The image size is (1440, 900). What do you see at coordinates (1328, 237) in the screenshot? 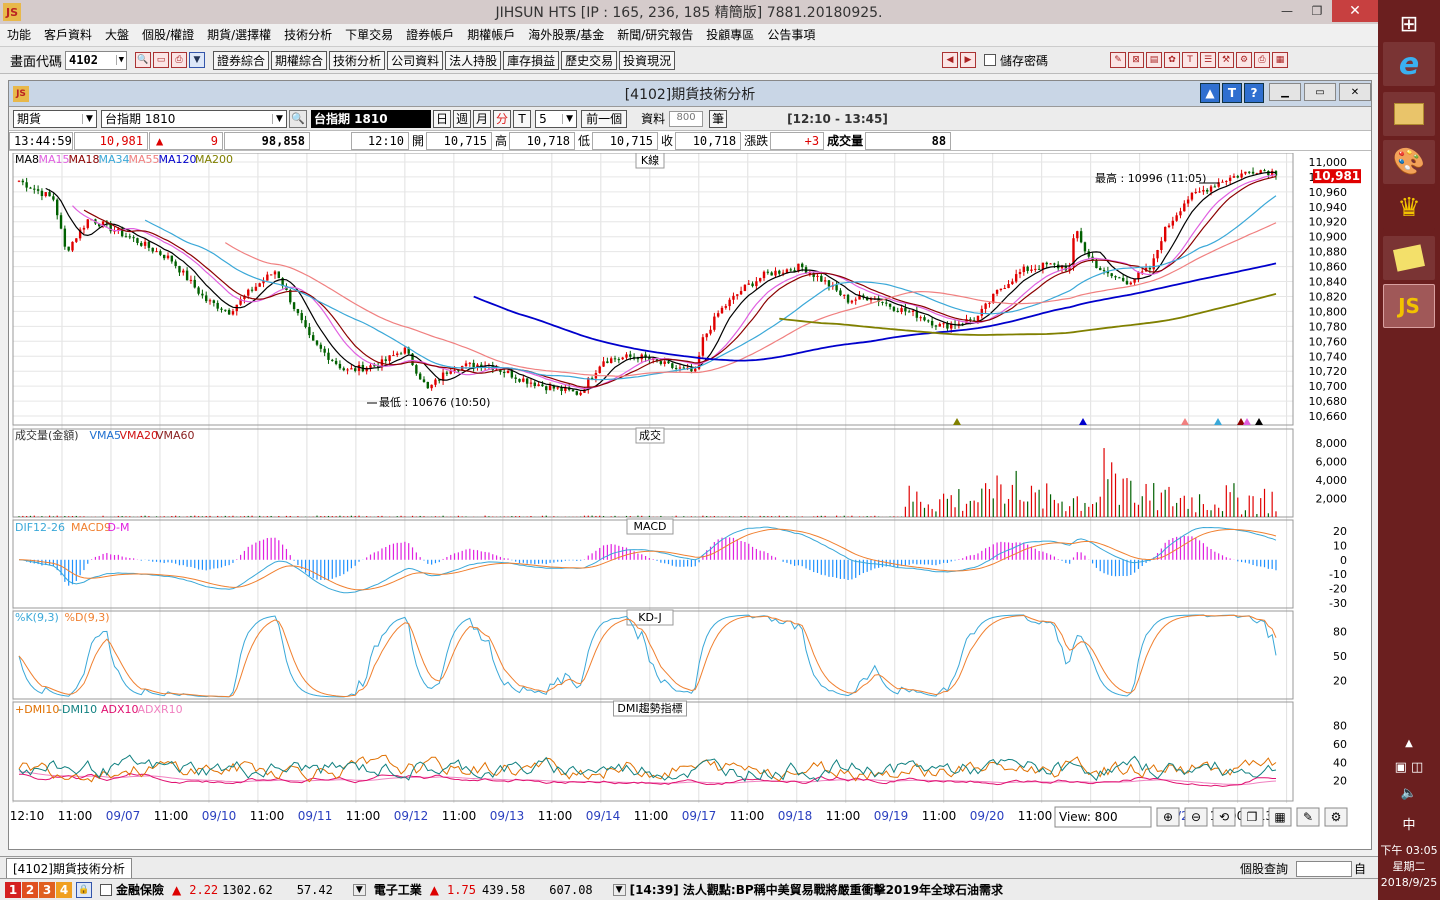
I see `k-ytick: 10,900` at bounding box center [1328, 237].